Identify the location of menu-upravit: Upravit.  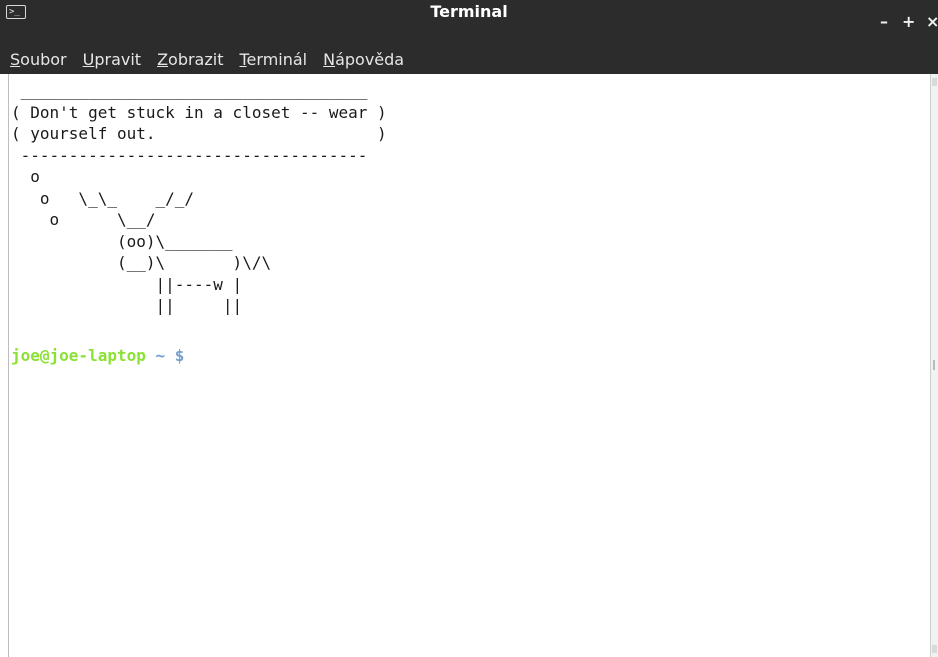
(112, 59).